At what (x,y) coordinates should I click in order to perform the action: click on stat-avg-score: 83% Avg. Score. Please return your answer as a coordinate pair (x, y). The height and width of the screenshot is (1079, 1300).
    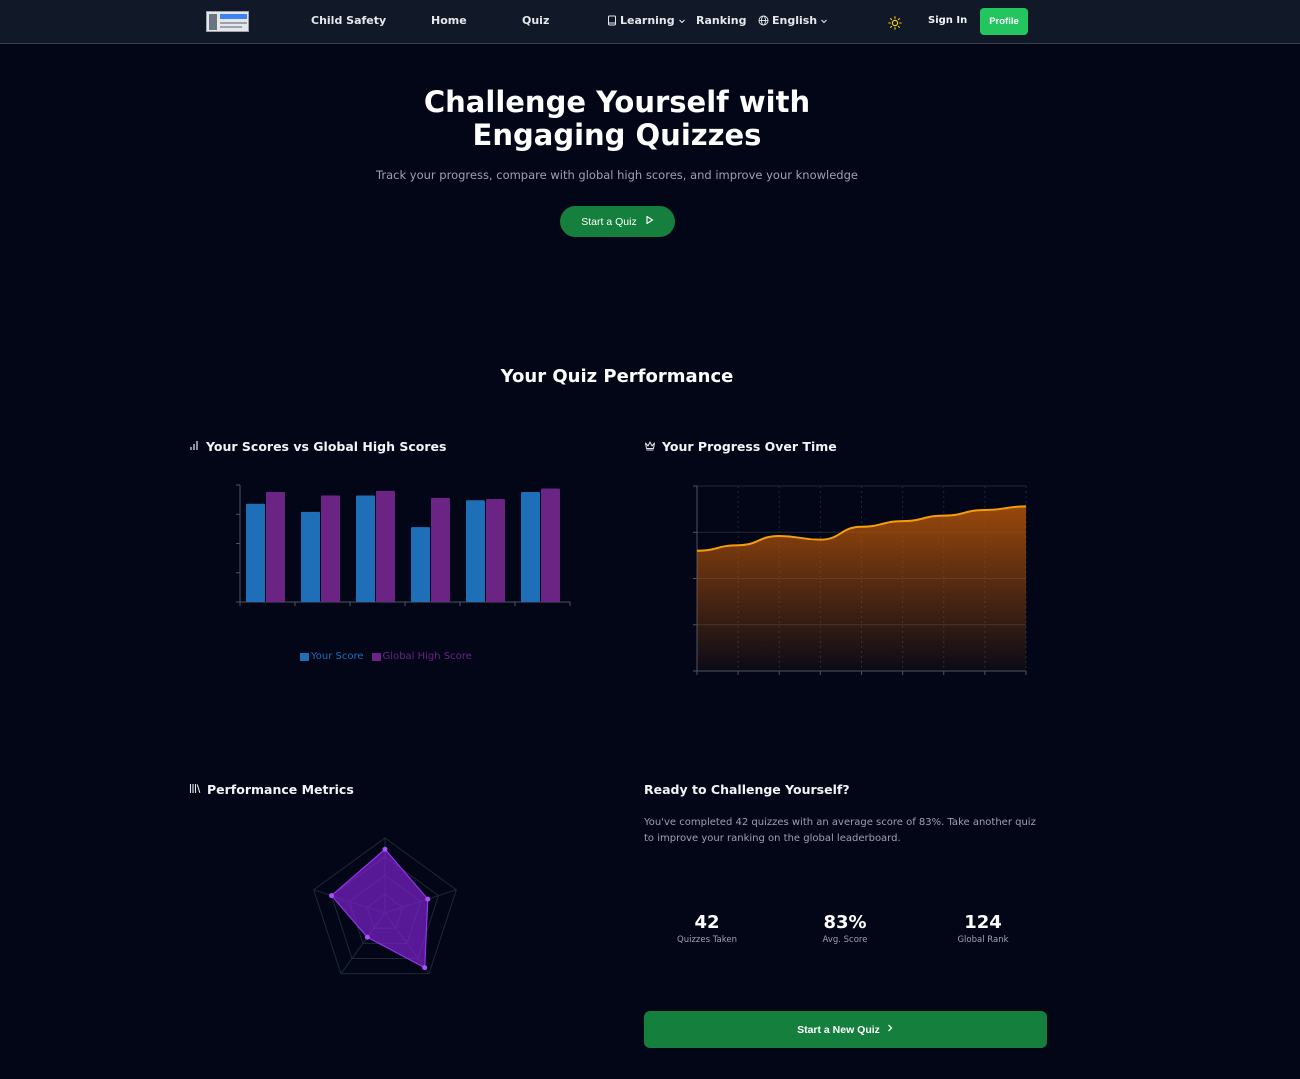
    Looking at the image, I should click on (845, 928).